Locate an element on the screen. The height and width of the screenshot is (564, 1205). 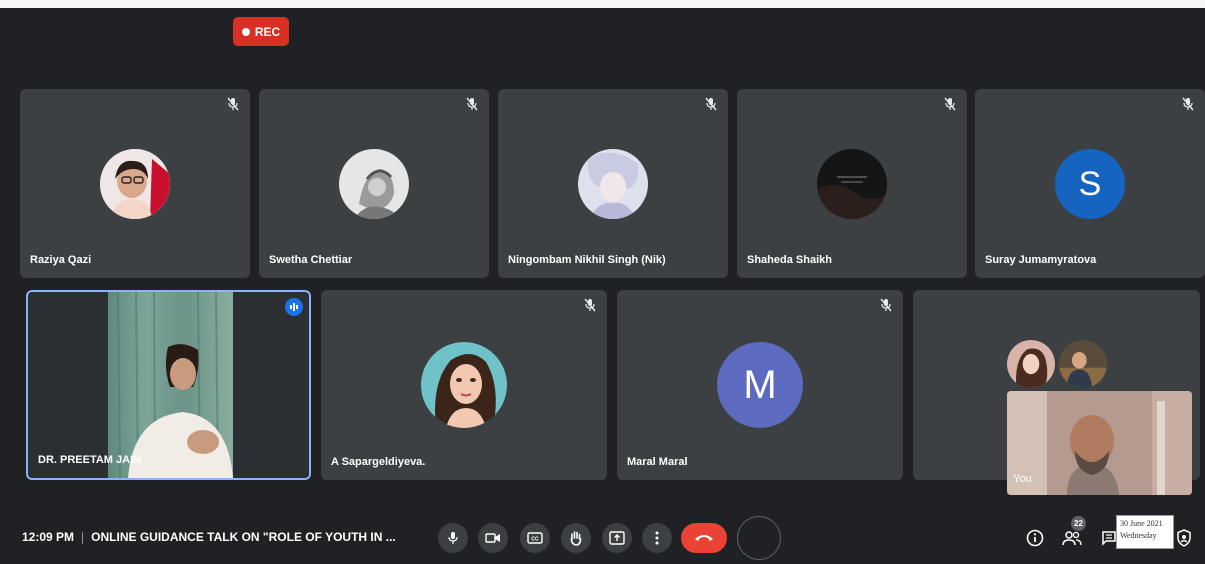
participant-name: Shaheda Shaikh is located at coordinates (789, 260).